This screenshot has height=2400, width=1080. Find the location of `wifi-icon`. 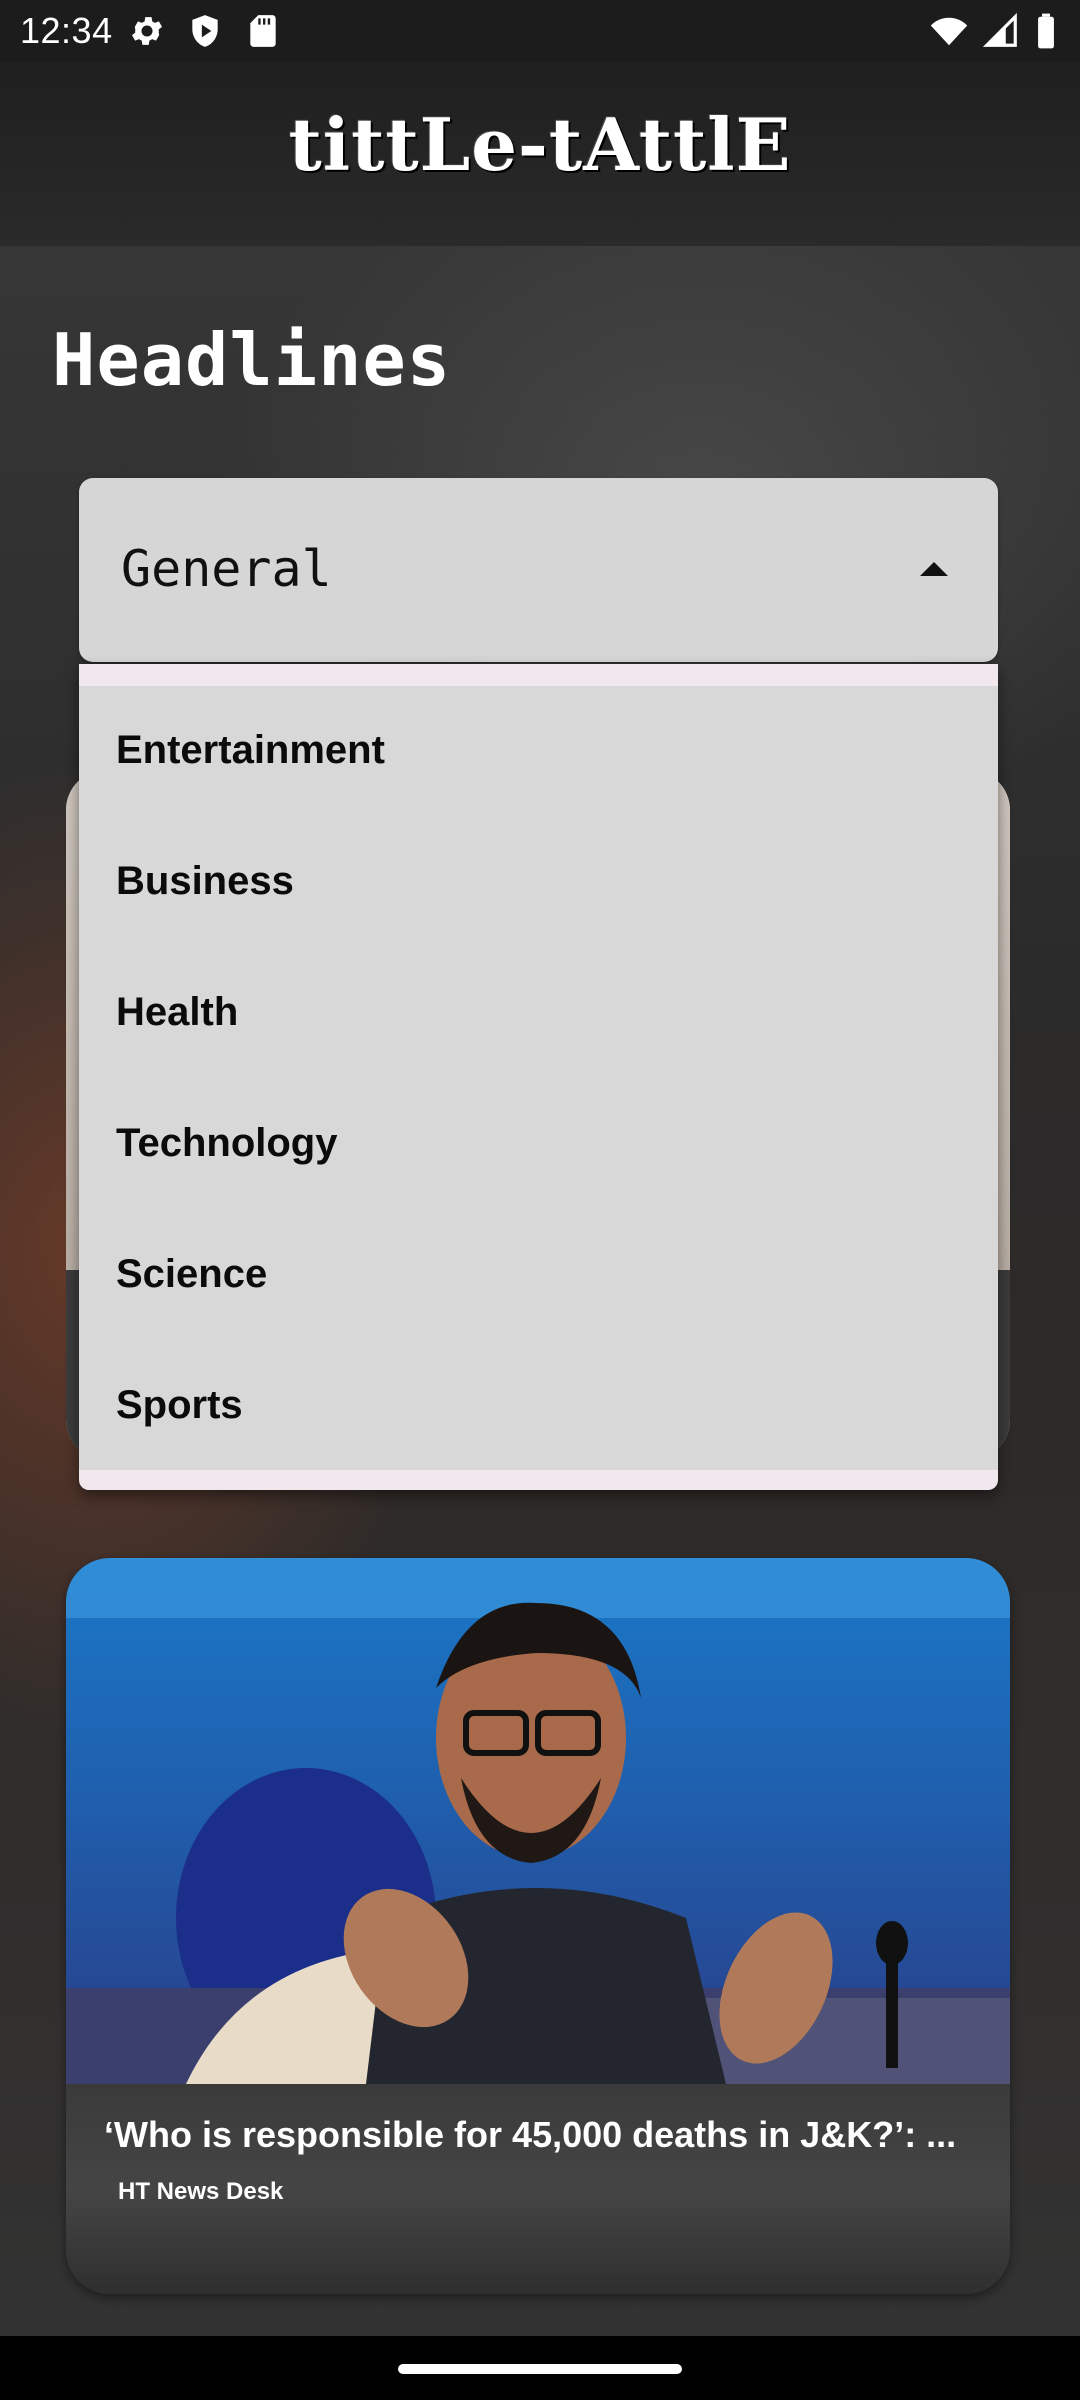

wifi-icon is located at coordinates (949, 31).